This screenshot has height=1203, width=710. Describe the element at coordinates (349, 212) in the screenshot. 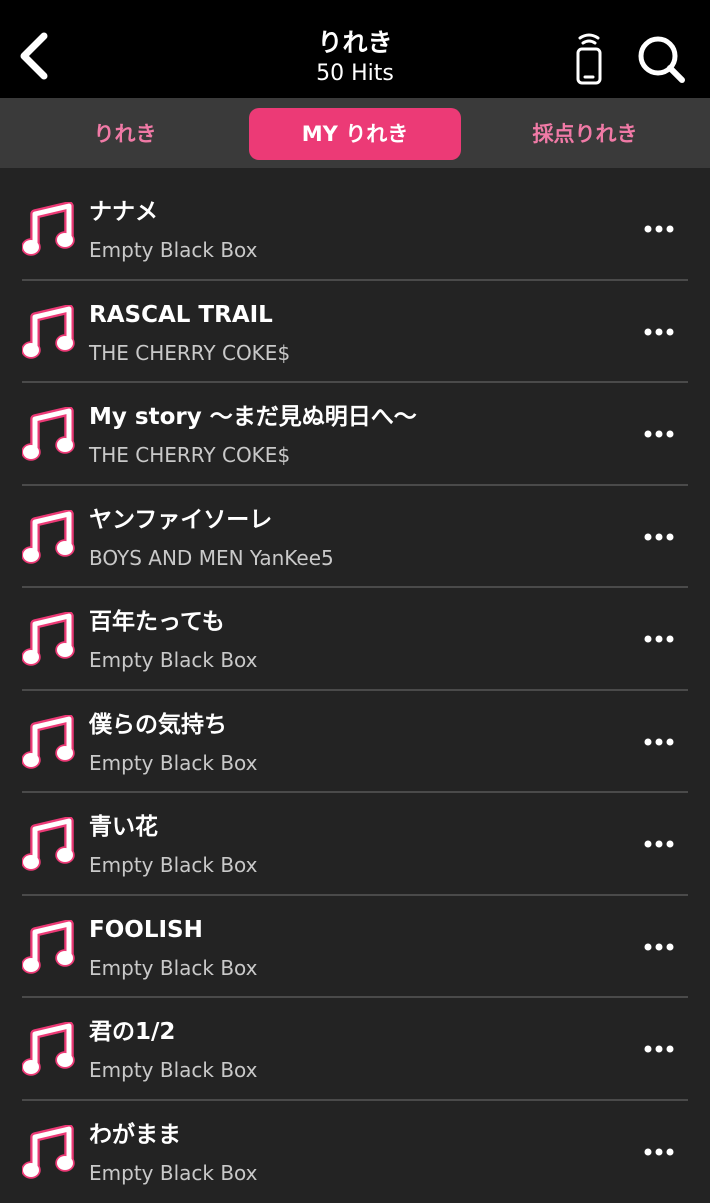

I see `song-title: ナナメ` at that location.